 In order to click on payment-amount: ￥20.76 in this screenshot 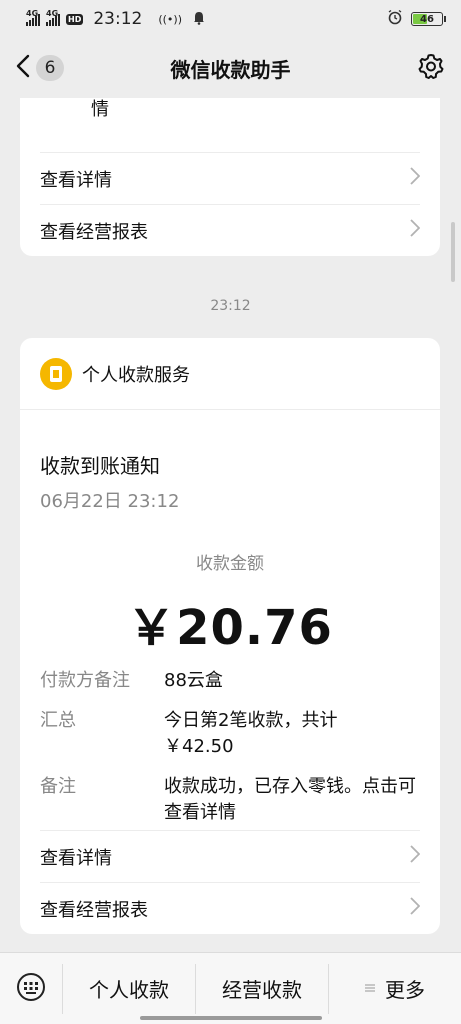, I will do `click(230, 628)`.